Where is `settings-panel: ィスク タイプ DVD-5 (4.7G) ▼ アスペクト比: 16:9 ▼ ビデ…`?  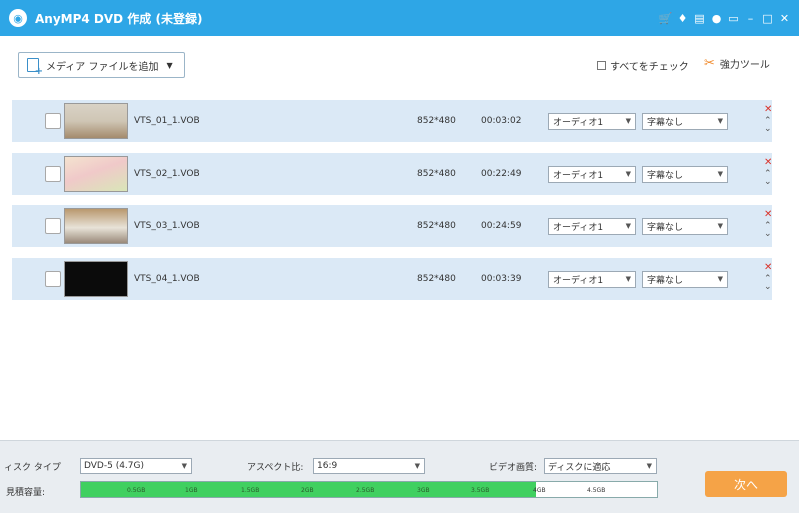 settings-panel: ィスク タイプ DVD-5 (4.7G) ▼ アスペクト比: 16:9 ▼ ビデ… is located at coordinates (399, 476).